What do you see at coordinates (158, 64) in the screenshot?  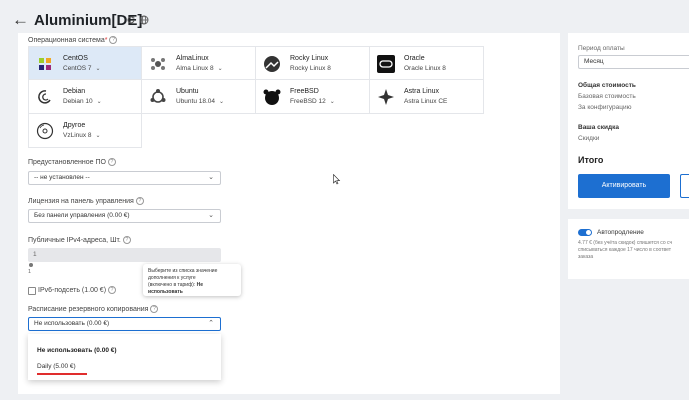 I see `almalinux-logo-icon` at bounding box center [158, 64].